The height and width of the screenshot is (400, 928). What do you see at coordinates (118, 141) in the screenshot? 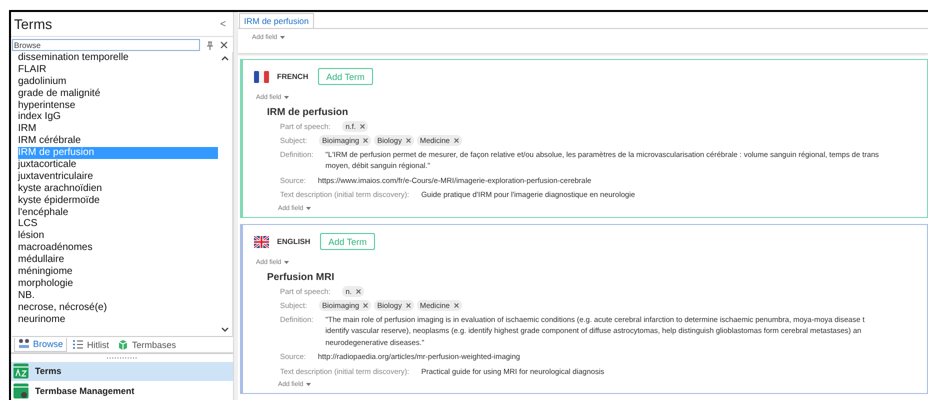
I see `term-list-item: IRM cérébrale` at bounding box center [118, 141].